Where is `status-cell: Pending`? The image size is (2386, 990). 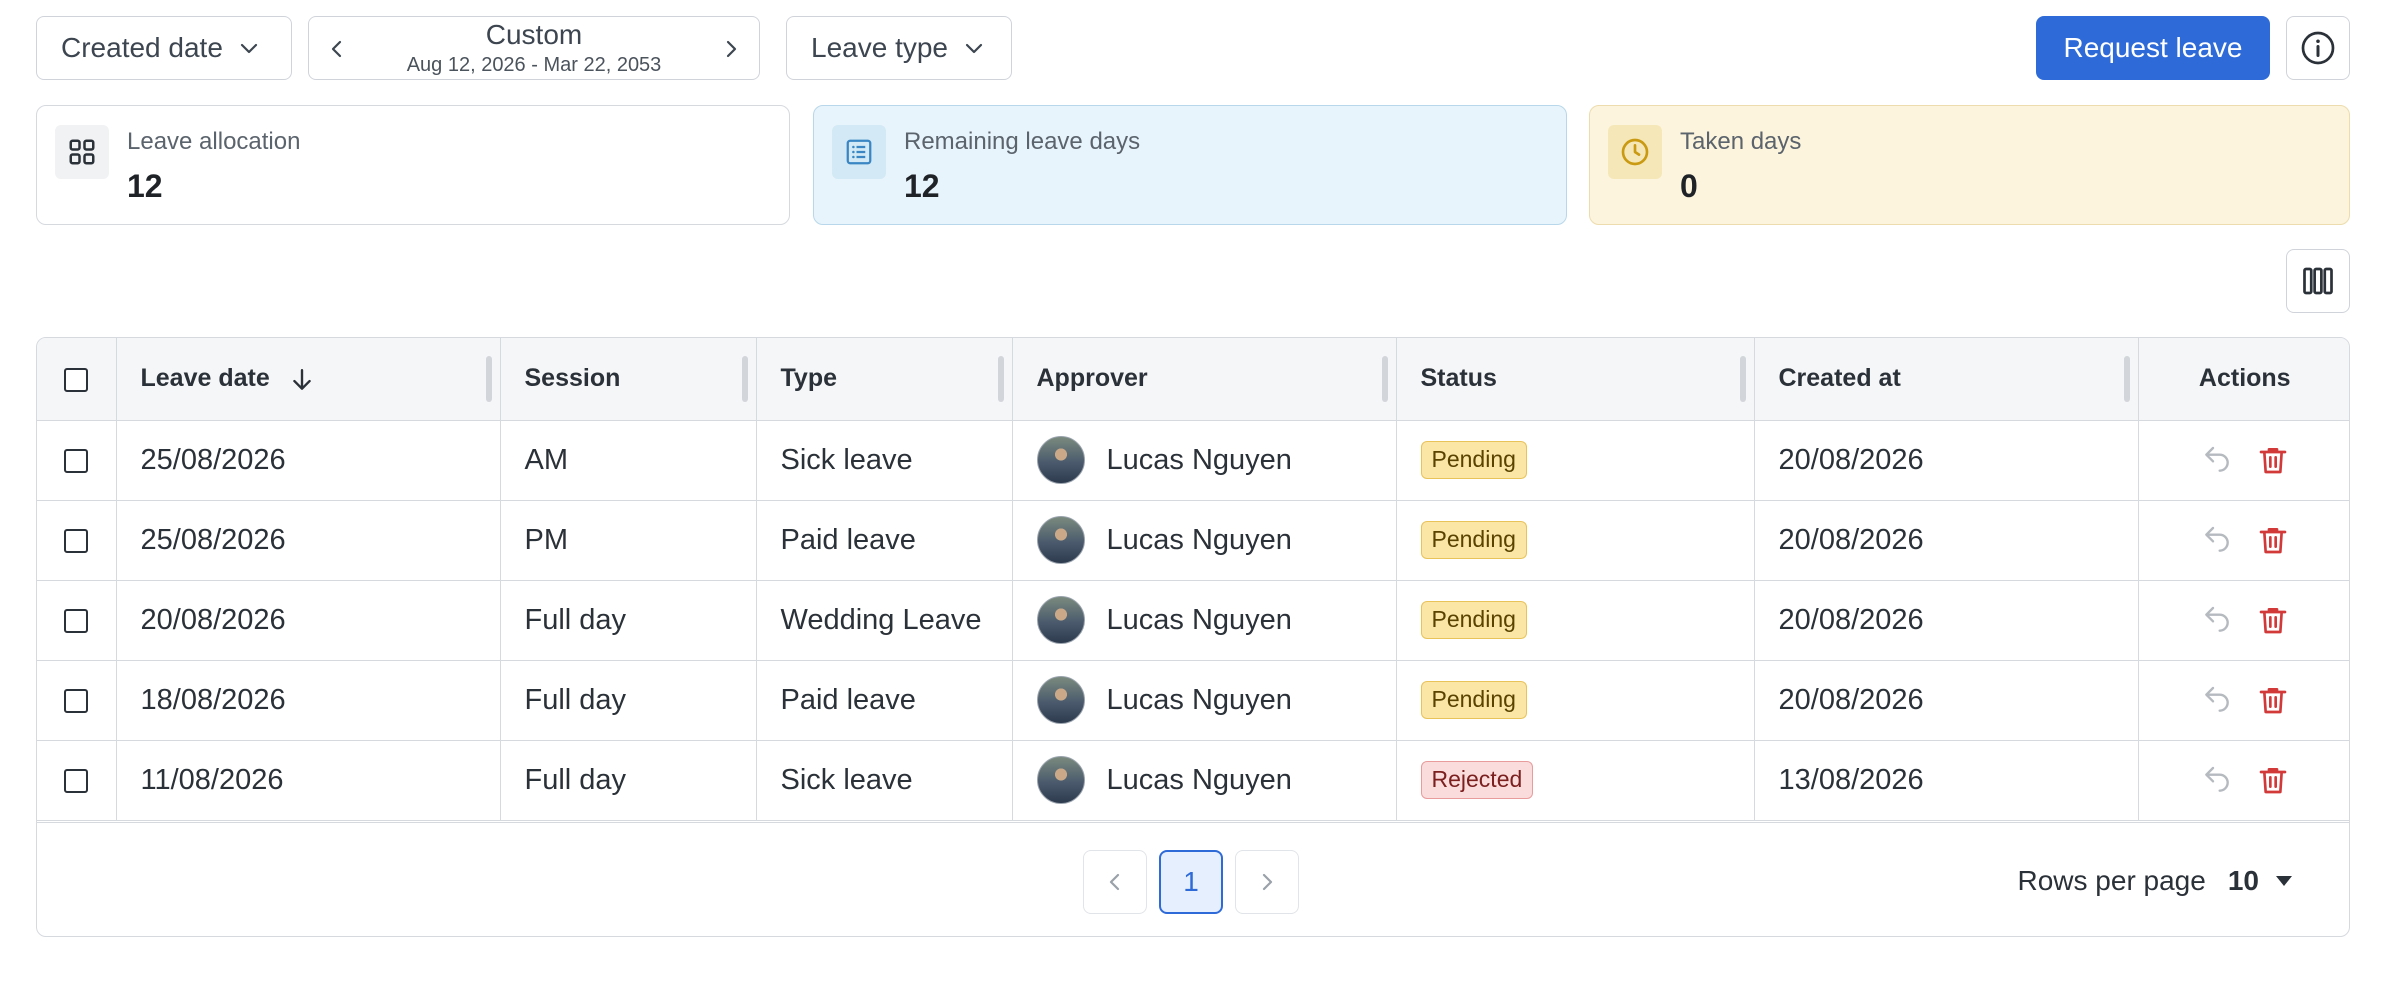
status-cell: Pending is located at coordinates (1575, 540).